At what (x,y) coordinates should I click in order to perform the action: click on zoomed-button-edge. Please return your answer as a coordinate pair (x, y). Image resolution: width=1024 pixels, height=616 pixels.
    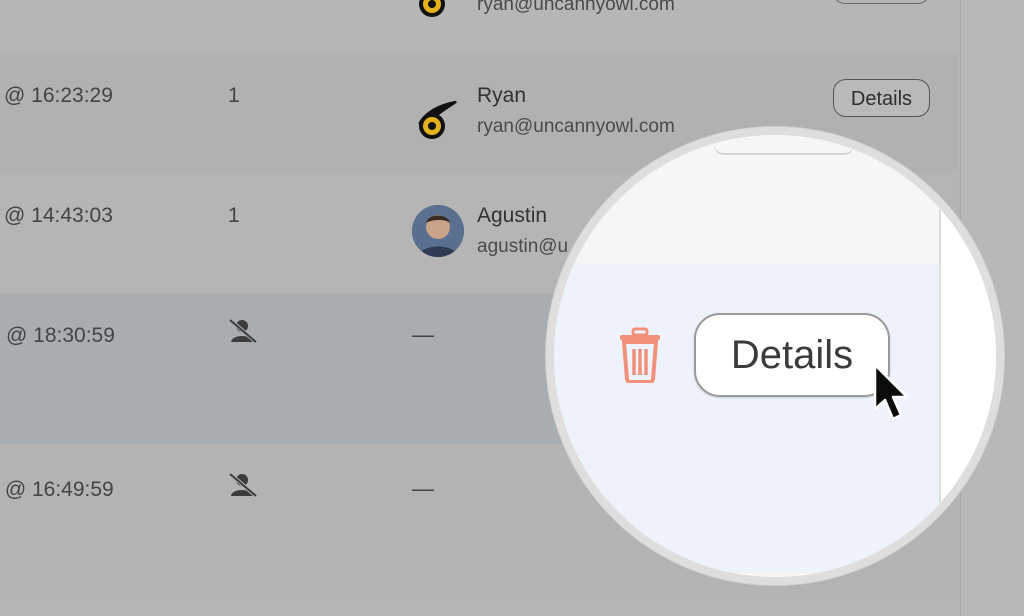
    Looking at the image, I should click on (784, 149).